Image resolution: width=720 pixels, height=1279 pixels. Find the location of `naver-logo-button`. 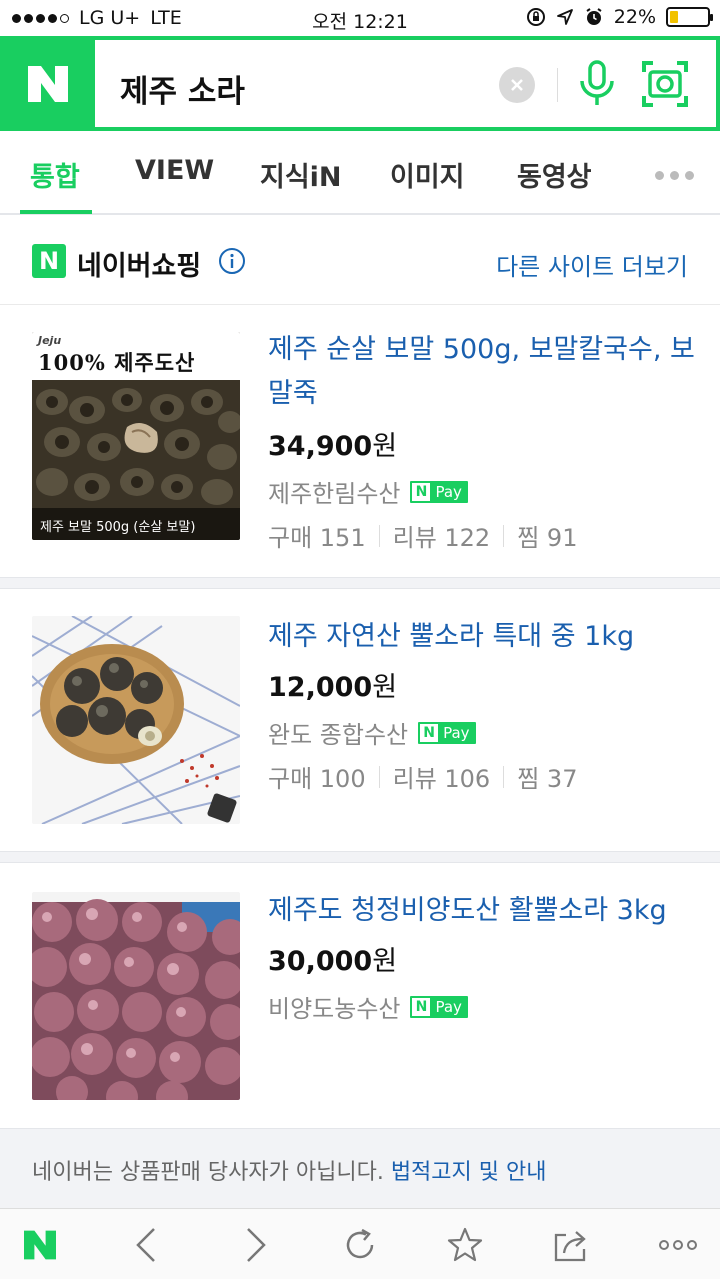

naver-logo-button is located at coordinates (47, 83).